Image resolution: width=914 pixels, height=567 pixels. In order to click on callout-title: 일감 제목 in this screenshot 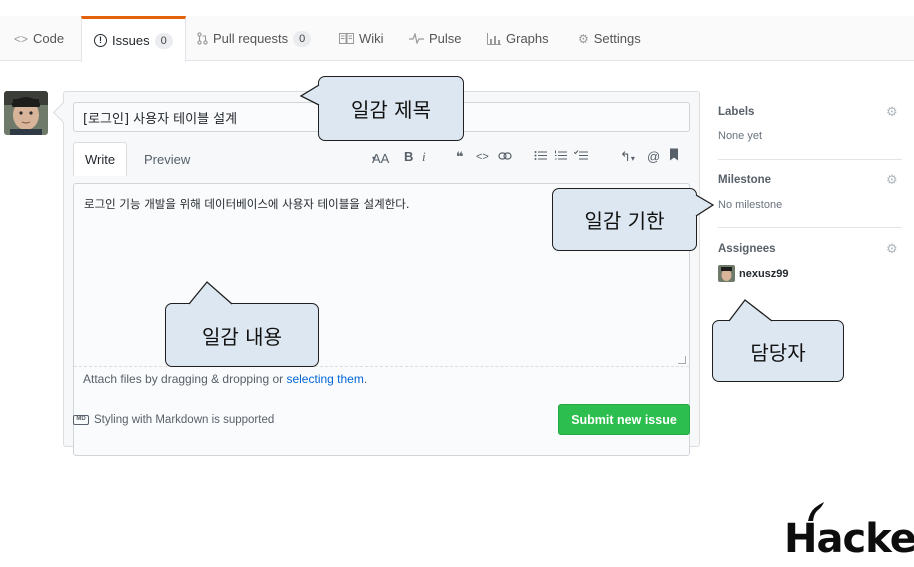, I will do `click(391, 108)`.